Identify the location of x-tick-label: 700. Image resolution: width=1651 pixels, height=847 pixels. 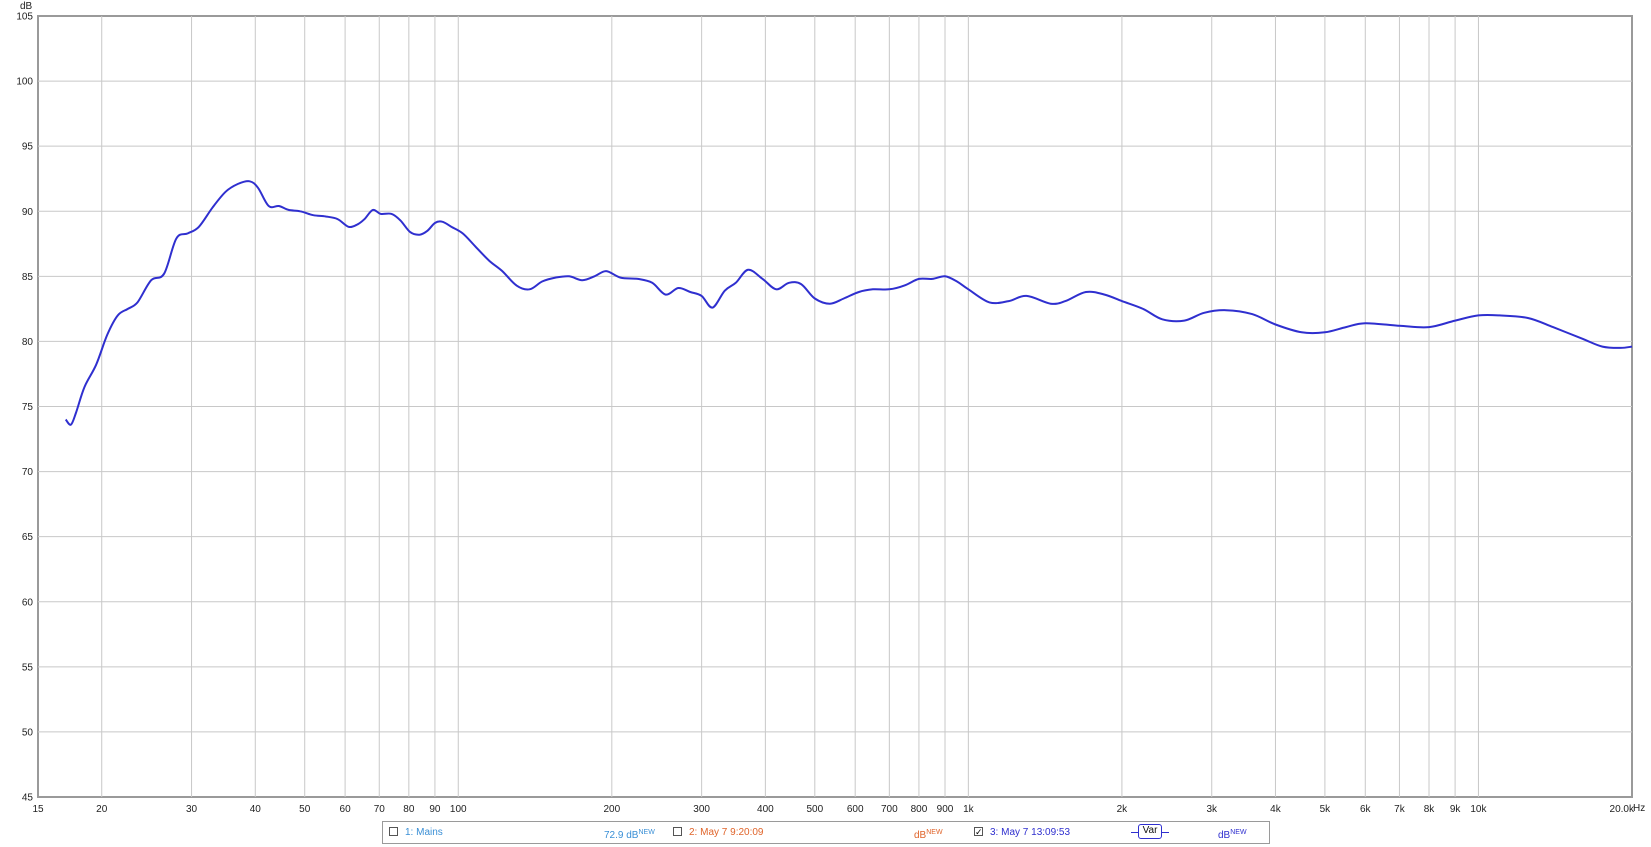
(889, 809).